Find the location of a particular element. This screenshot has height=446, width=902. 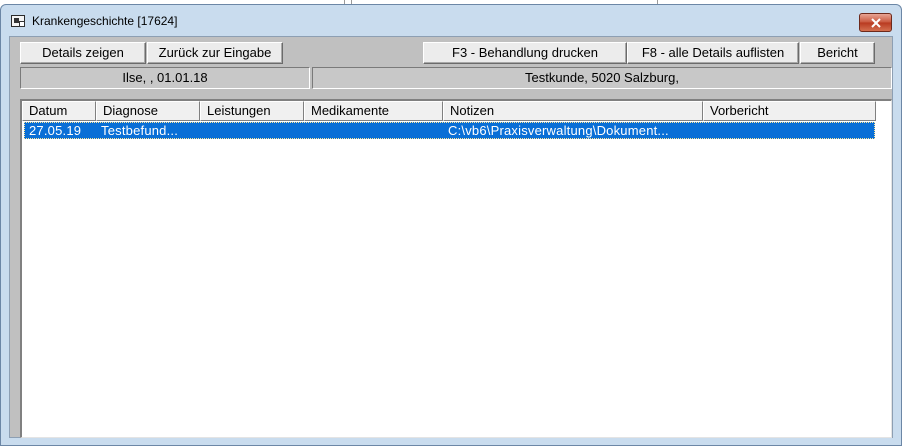

column-header-diagnose: Diagnose is located at coordinates (148, 111).